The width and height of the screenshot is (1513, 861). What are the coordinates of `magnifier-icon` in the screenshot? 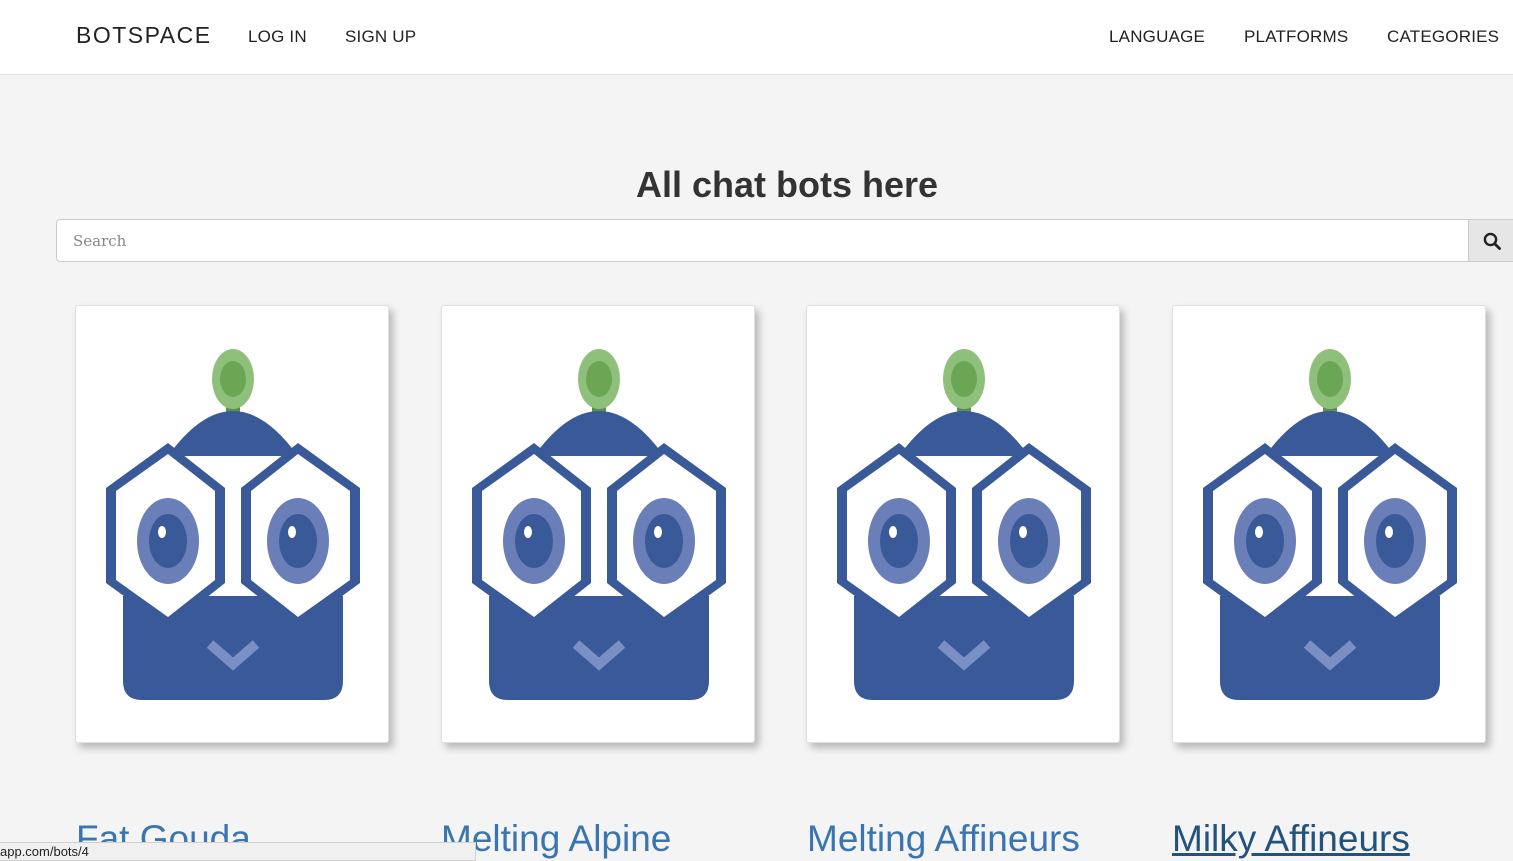 It's located at (1492, 241).